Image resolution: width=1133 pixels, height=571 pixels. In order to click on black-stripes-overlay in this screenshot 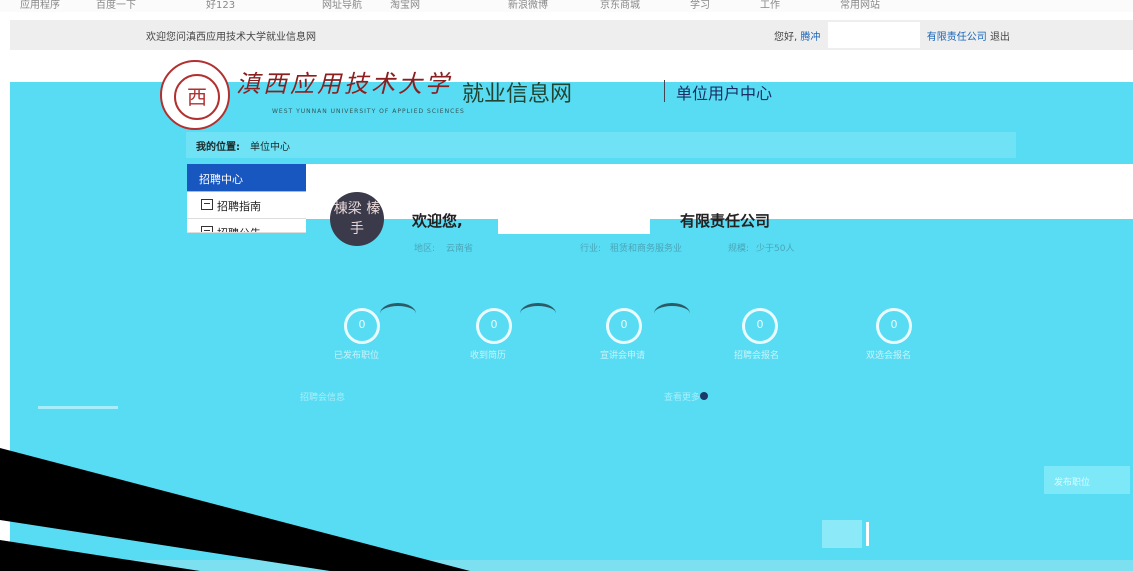, I will do `click(235, 509)`.